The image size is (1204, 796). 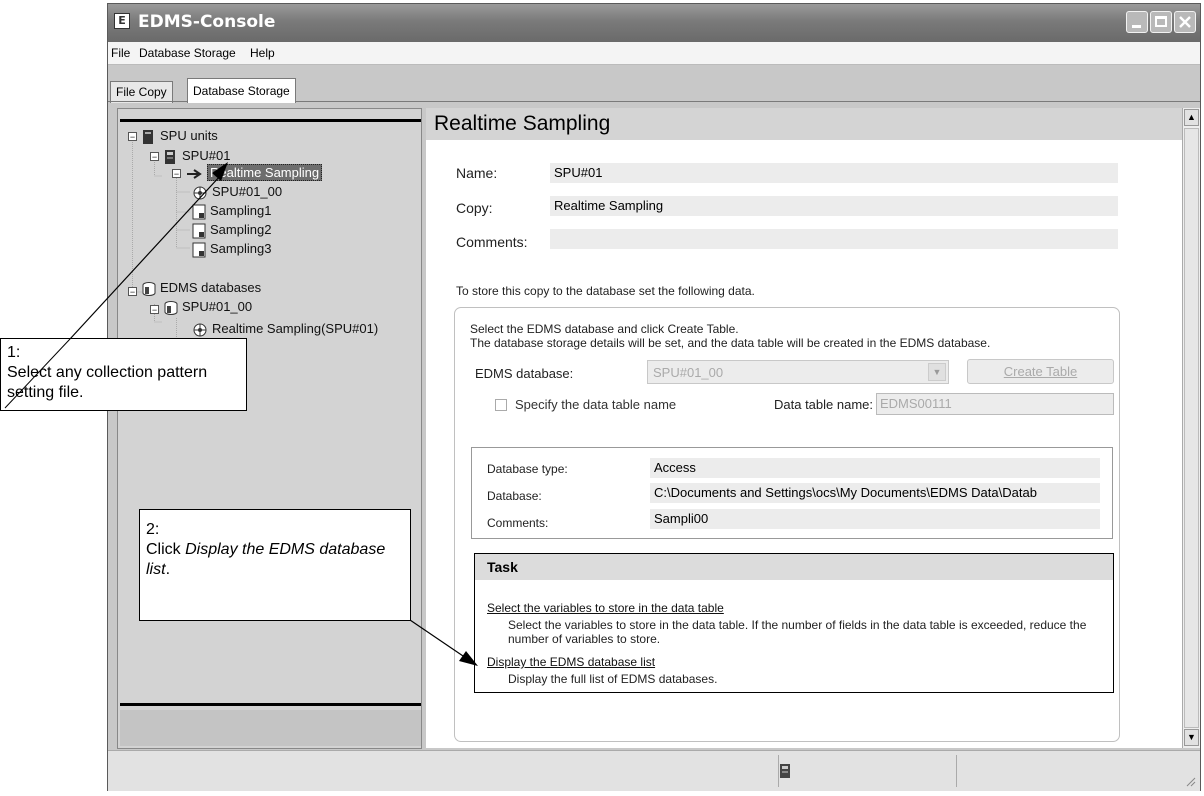 I want to click on comments-field, so click(x=834, y=239).